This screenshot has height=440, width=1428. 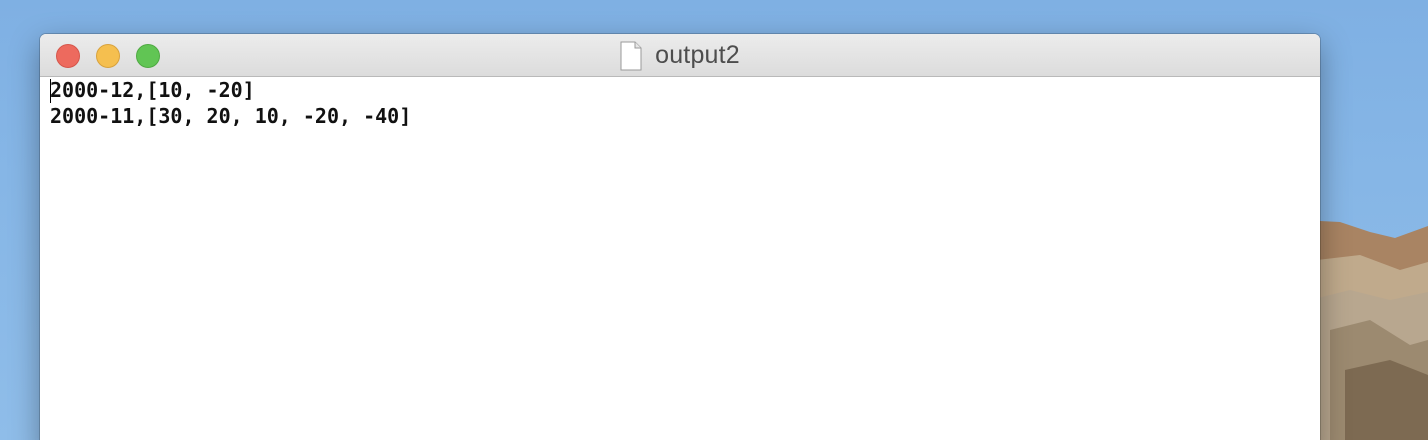 What do you see at coordinates (230, 116) in the screenshot?
I see `text-line: 2000-11,[30, 20, 10, -20, -40]` at bounding box center [230, 116].